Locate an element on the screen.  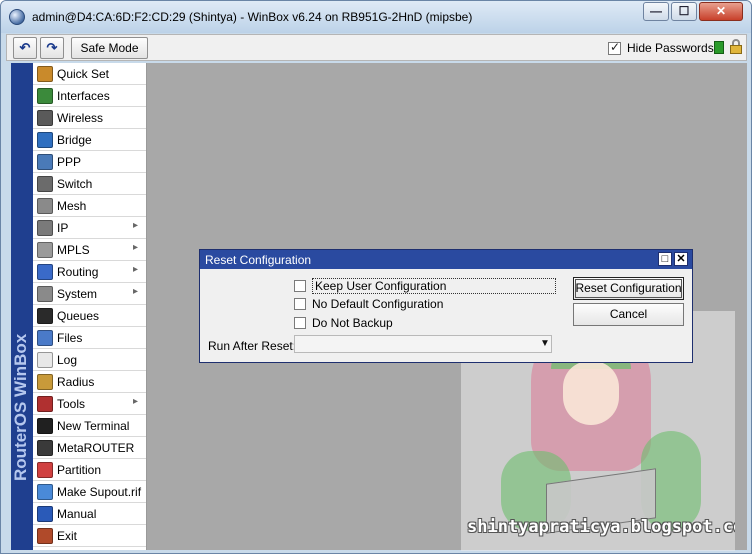
sidebar-item-wireless: Wireless is located at coordinates (89, 118).